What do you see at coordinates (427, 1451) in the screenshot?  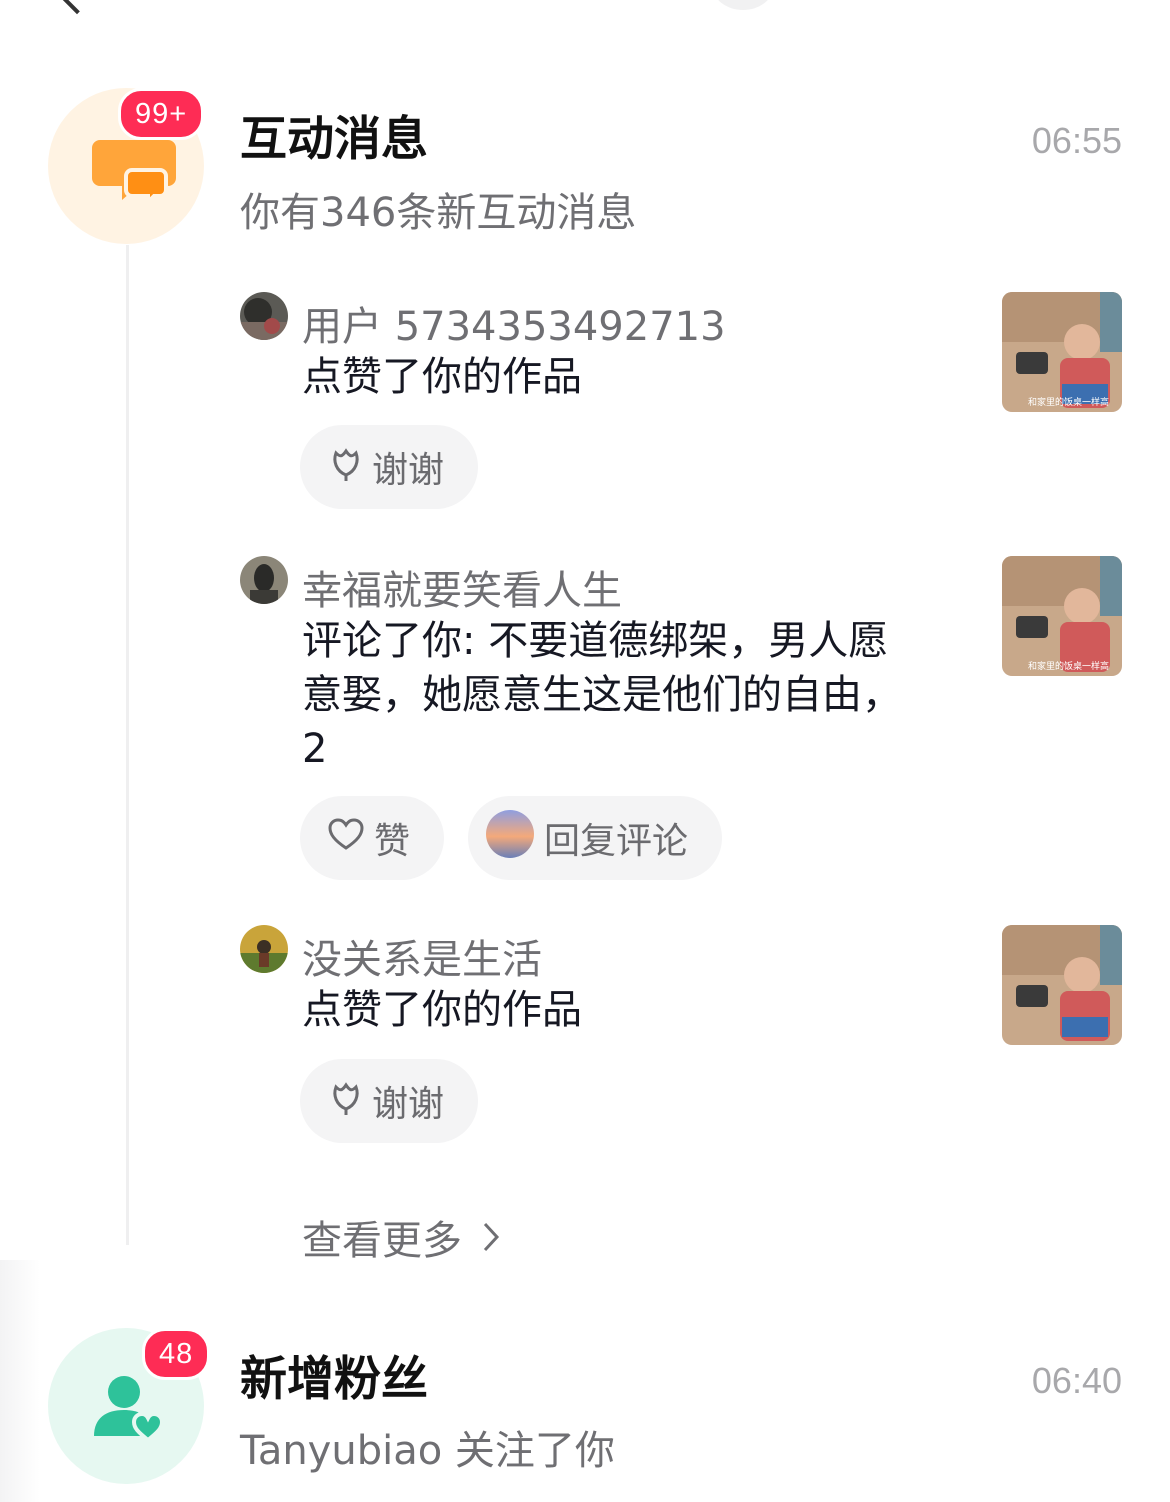 I see `section-subtitle: Tanyubiao 关注了你` at bounding box center [427, 1451].